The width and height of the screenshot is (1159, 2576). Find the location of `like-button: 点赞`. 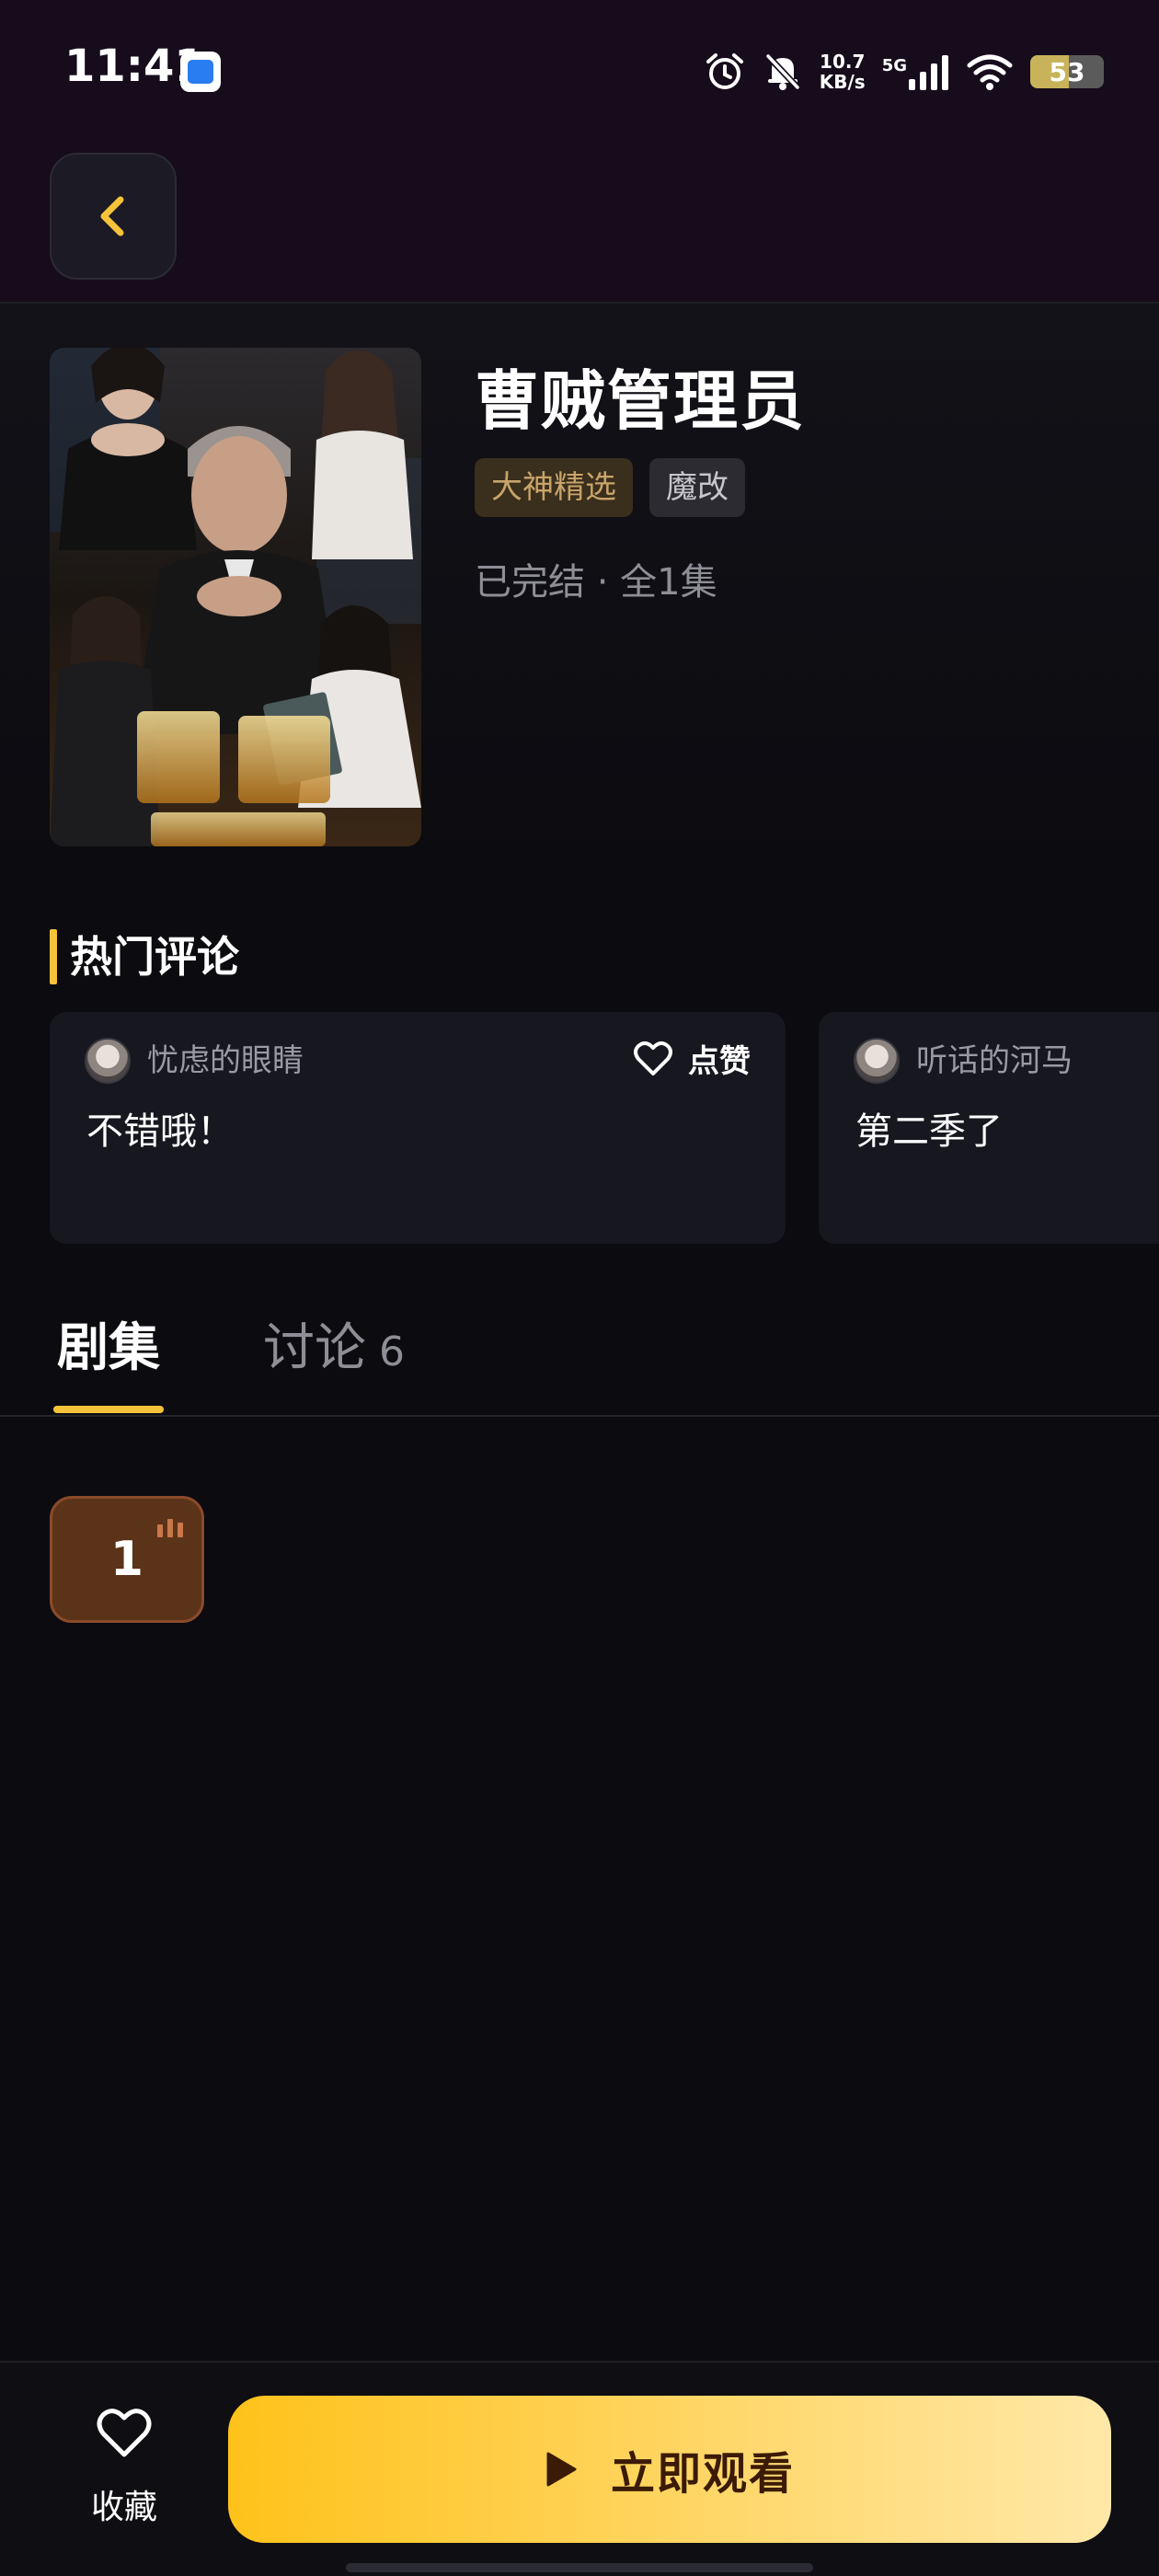

like-button: 点赞 is located at coordinates (692, 1058).